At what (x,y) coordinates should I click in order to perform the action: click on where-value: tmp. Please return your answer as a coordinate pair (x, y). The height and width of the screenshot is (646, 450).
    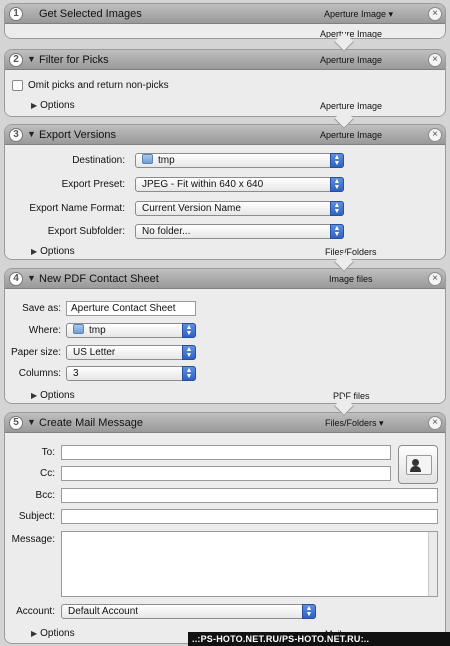
    Looking at the image, I should click on (97, 330).